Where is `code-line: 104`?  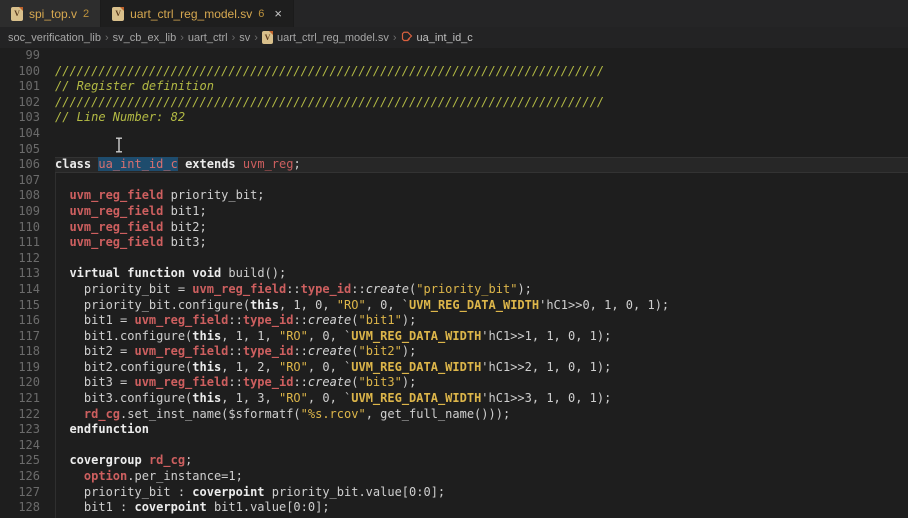 code-line: 104 is located at coordinates (454, 134).